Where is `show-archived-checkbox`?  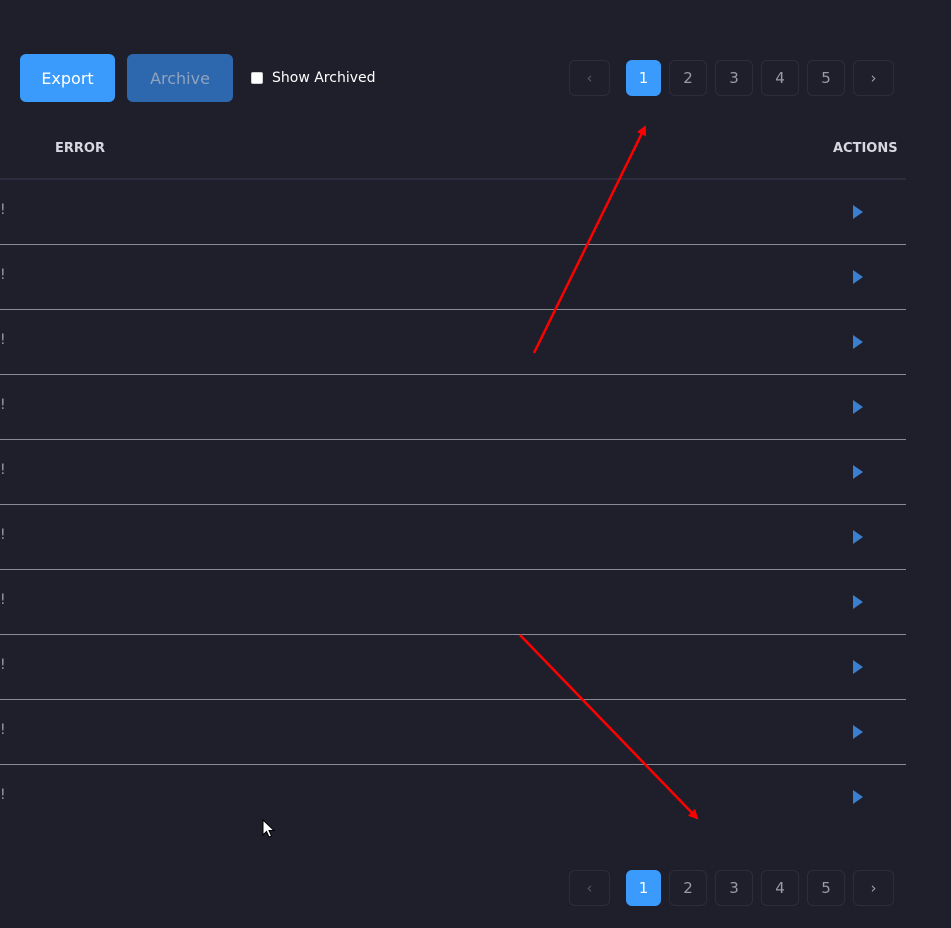 show-archived-checkbox is located at coordinates (257, 78).